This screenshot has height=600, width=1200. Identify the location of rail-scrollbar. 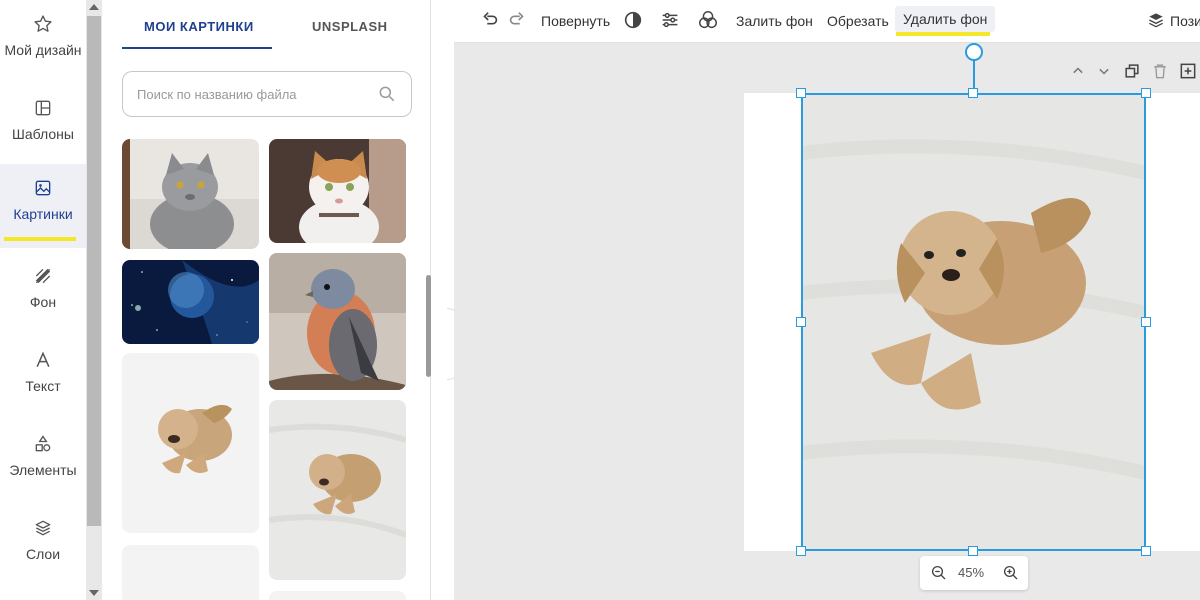
(94, 300).